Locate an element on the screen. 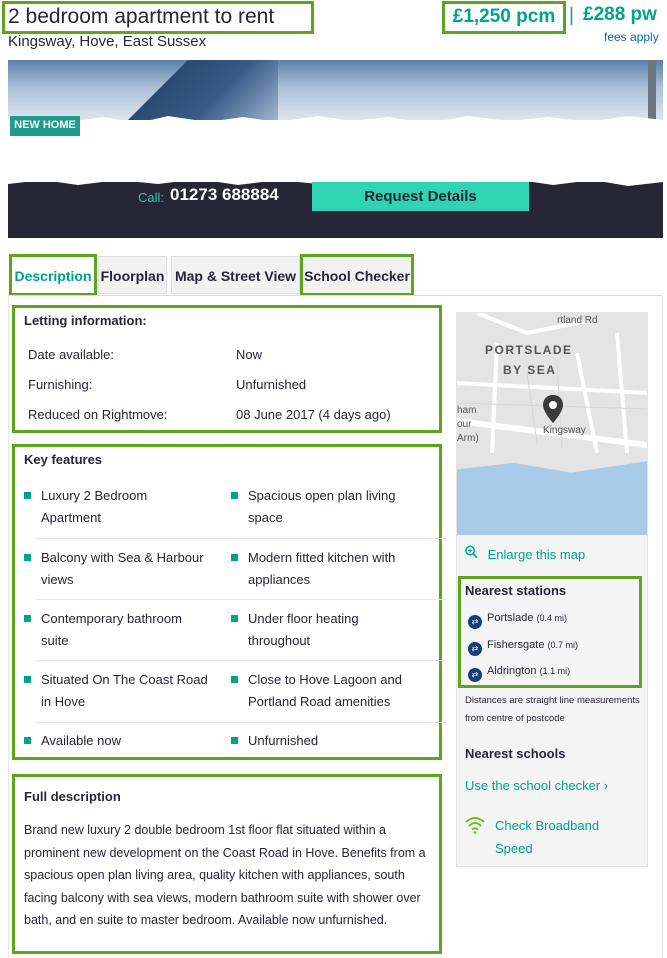 Image resolution: width=667 pixels, height=958 pixels. zoom-in-icon is located at coordinates (471, 552).